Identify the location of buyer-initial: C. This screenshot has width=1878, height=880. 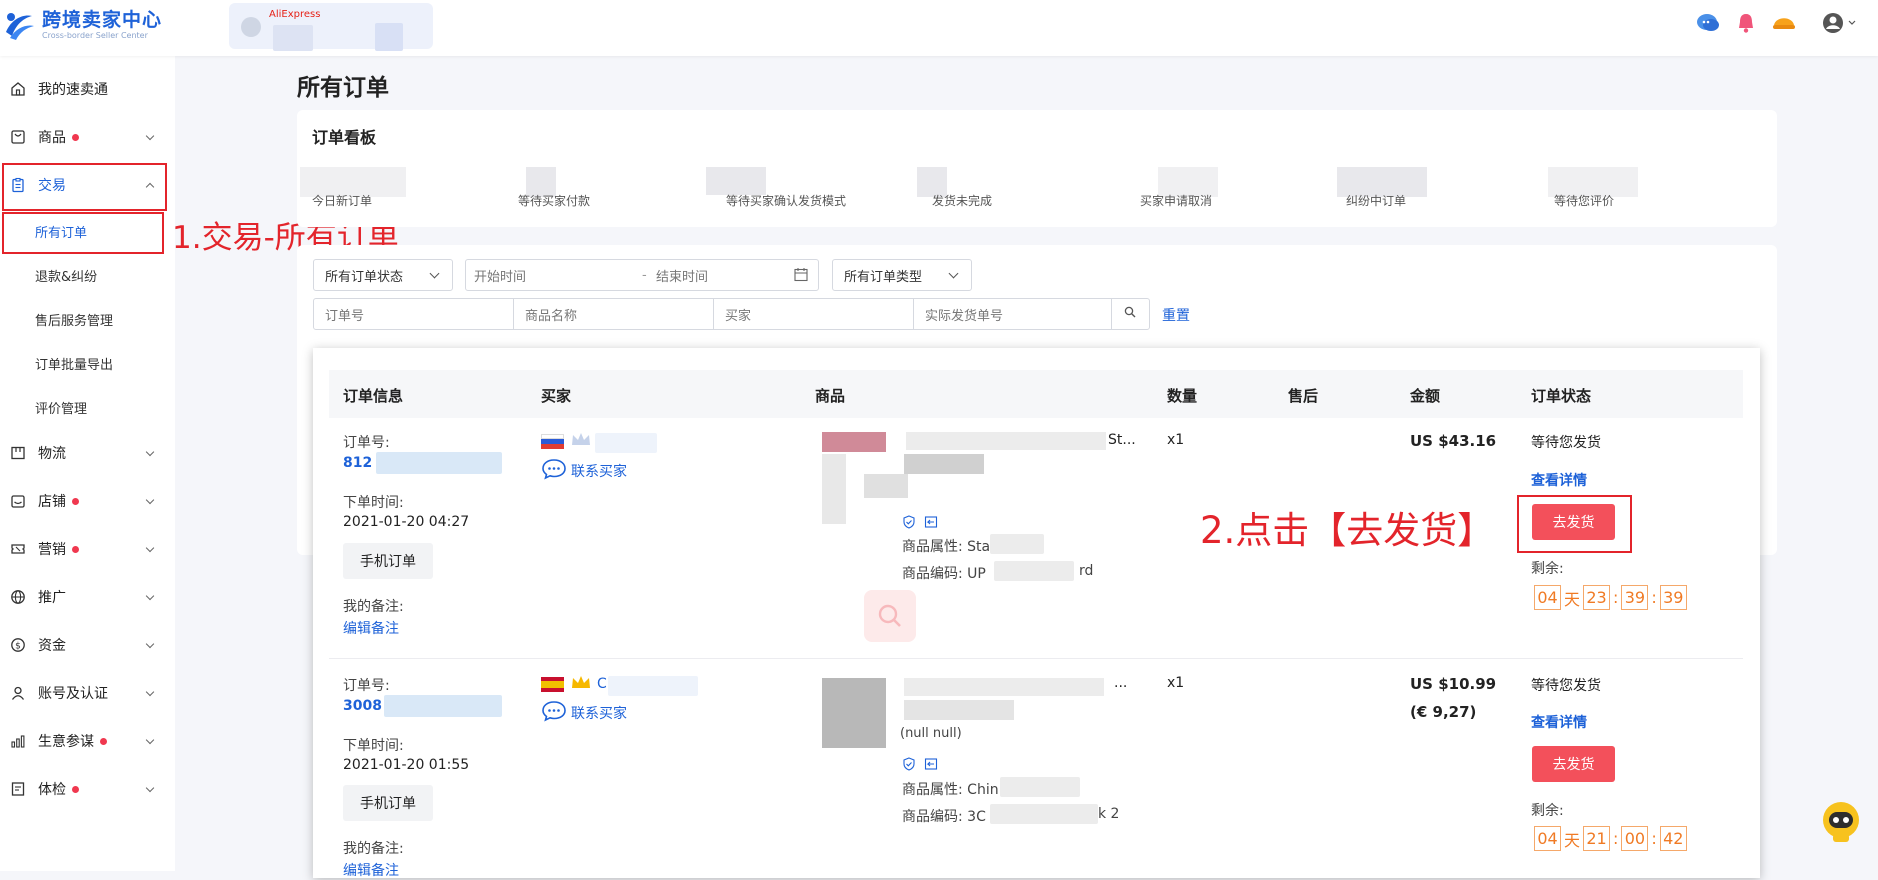
(602, 684).